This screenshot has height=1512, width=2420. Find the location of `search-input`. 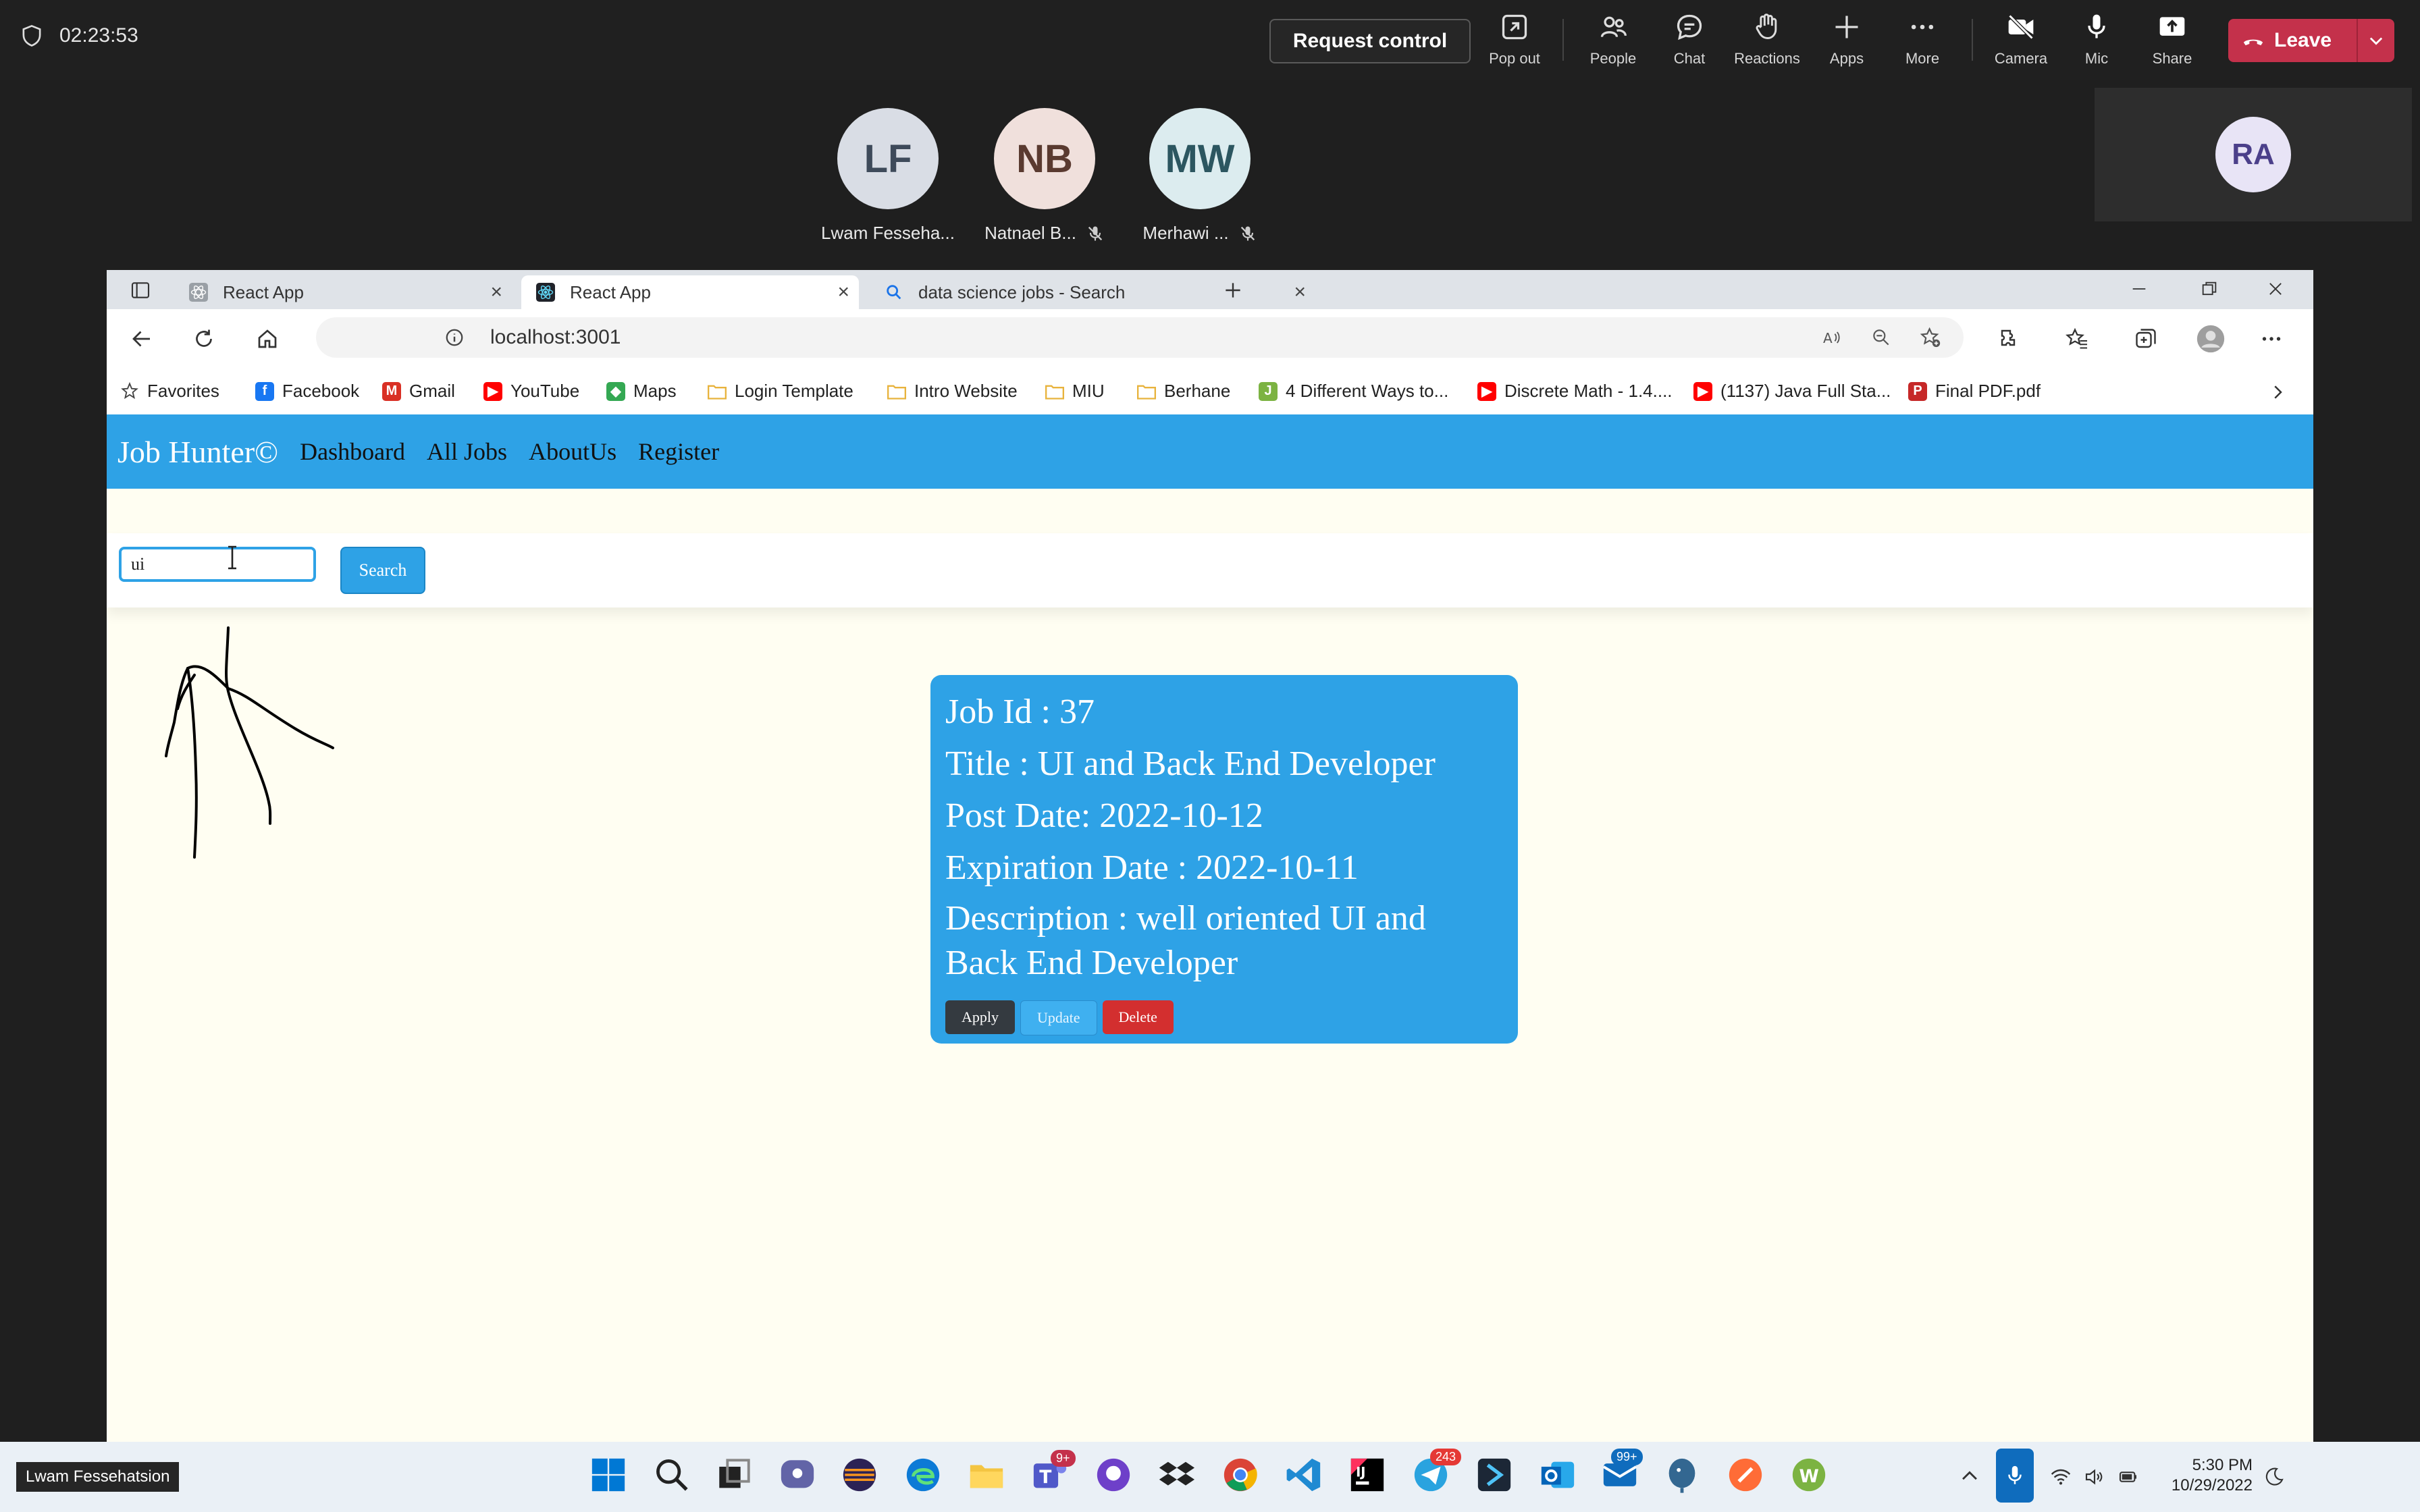

search-input is located at coordinates (217, 564).